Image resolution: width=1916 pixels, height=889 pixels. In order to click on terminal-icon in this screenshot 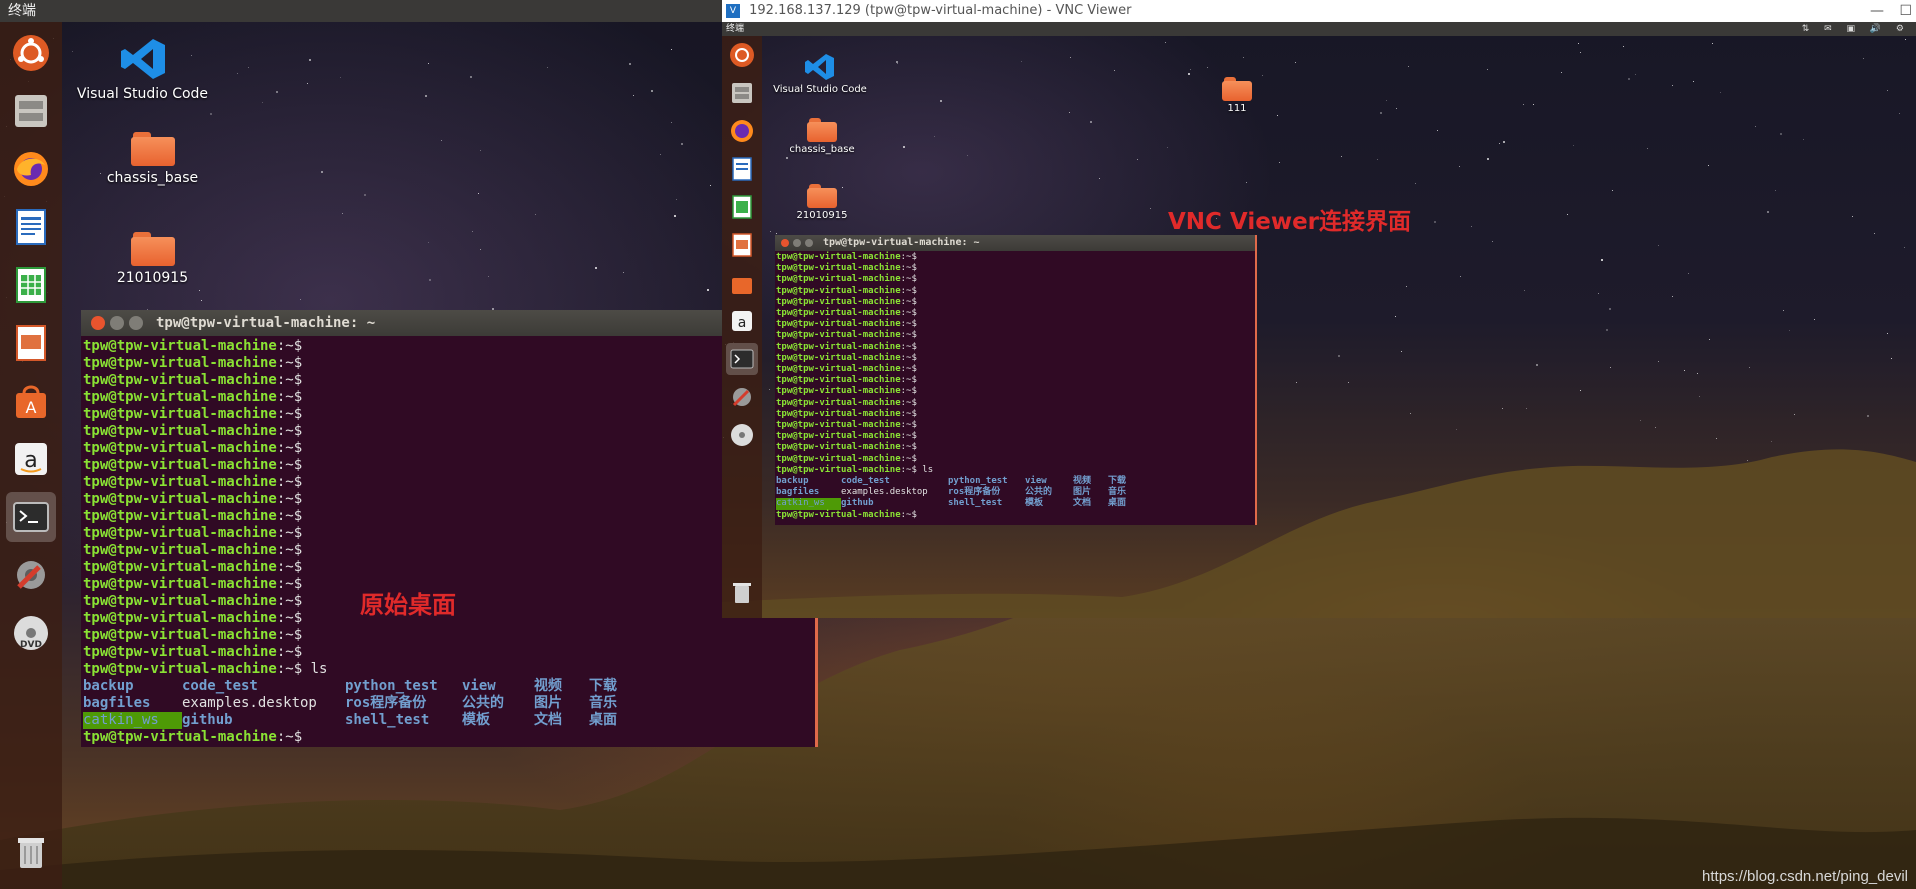, I will do `click(31, 517)`.